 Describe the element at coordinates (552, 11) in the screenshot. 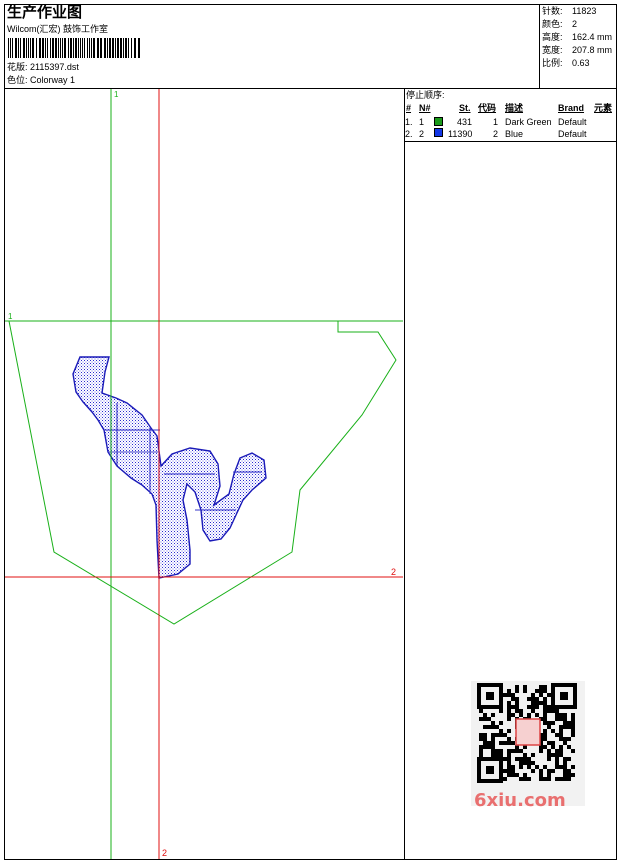

I see `stat-label: 针数:` at that location.